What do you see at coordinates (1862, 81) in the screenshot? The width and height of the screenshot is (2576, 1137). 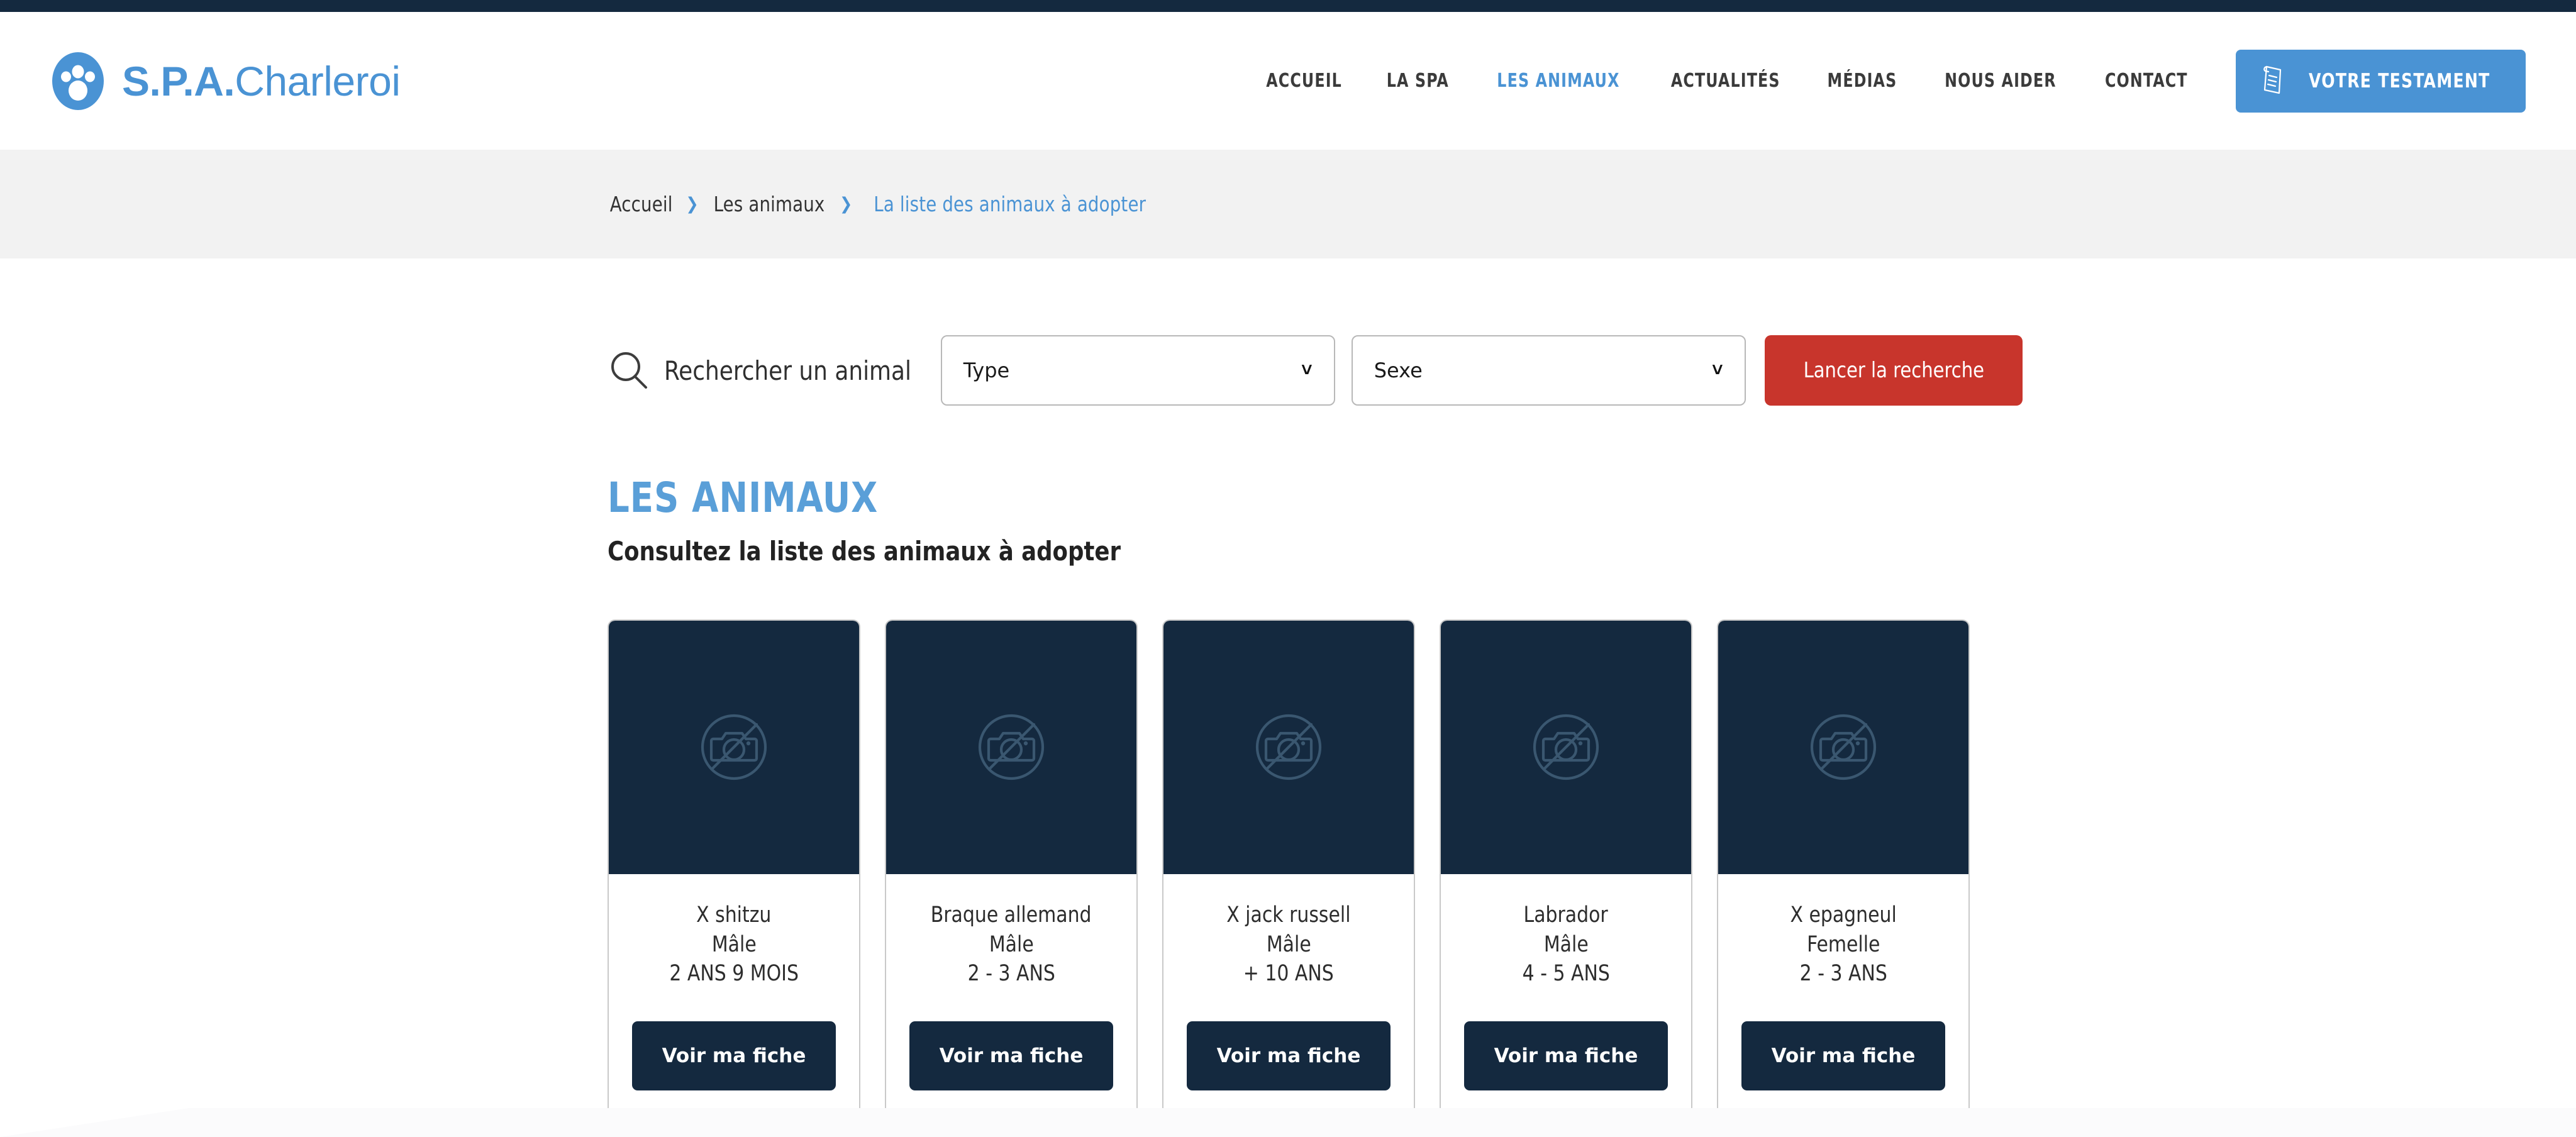 I see `nav-item-medias: MÉDIAS` at bounding box center [1862, 81].